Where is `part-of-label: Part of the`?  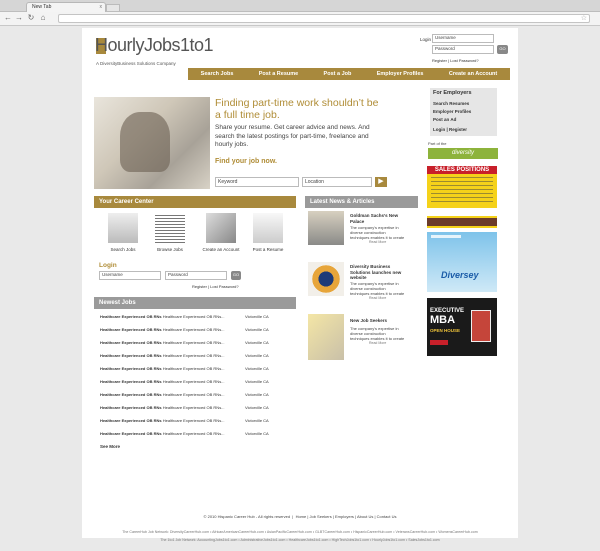 part-of-label: Part of the is located at coordinates (437, 143).